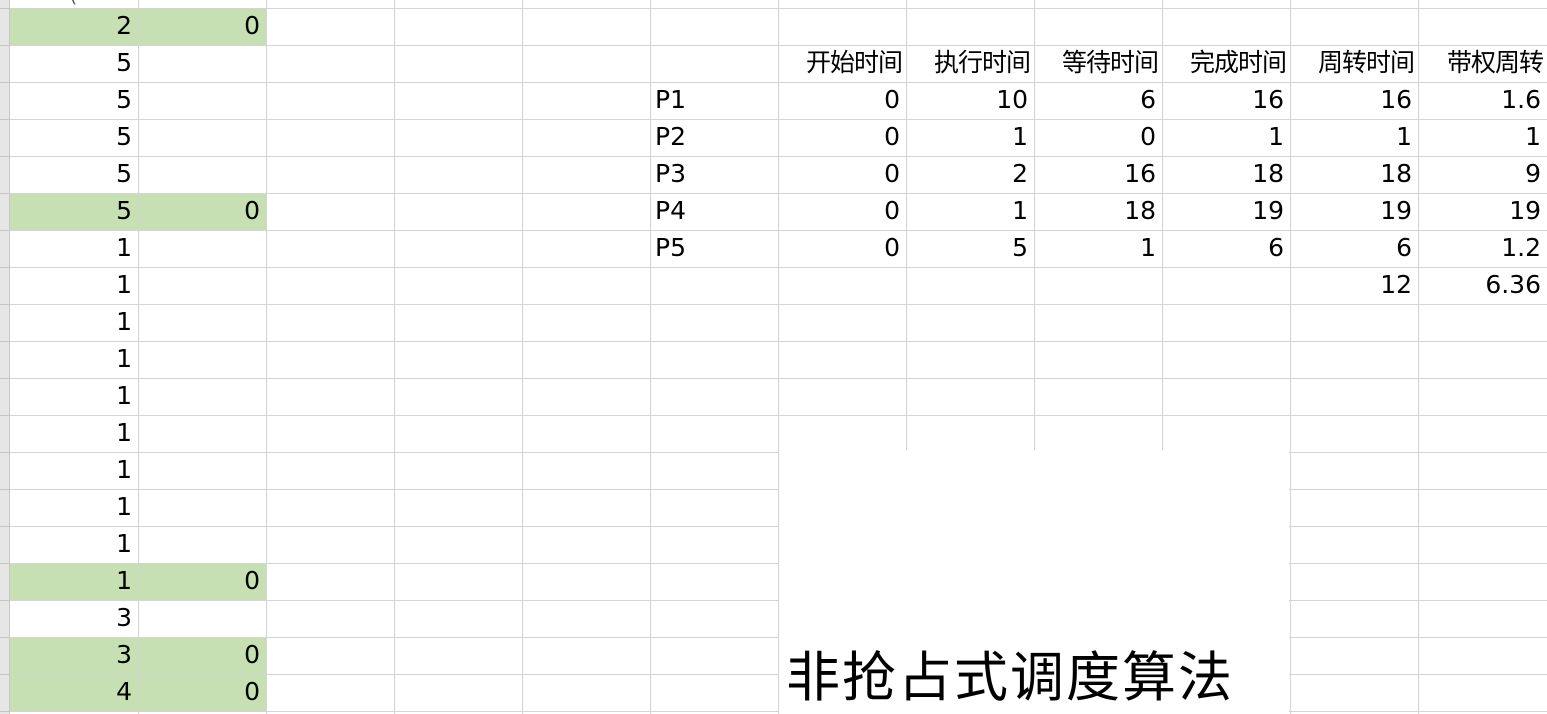  Describe the element at coordinates (970, 174) in the screenshot. I see `value-cell: 2` at that location.